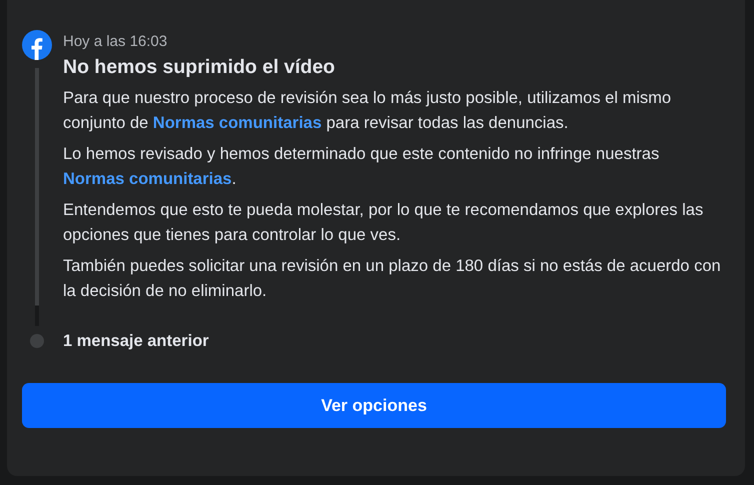 This screenshot has width=754, height=485. I want to click on paragraph: Entendemos que esto te pueda molestar, por lo que te recomendamos que explores las opciones que tienes para controlar lo que ves., so click(383, 223).